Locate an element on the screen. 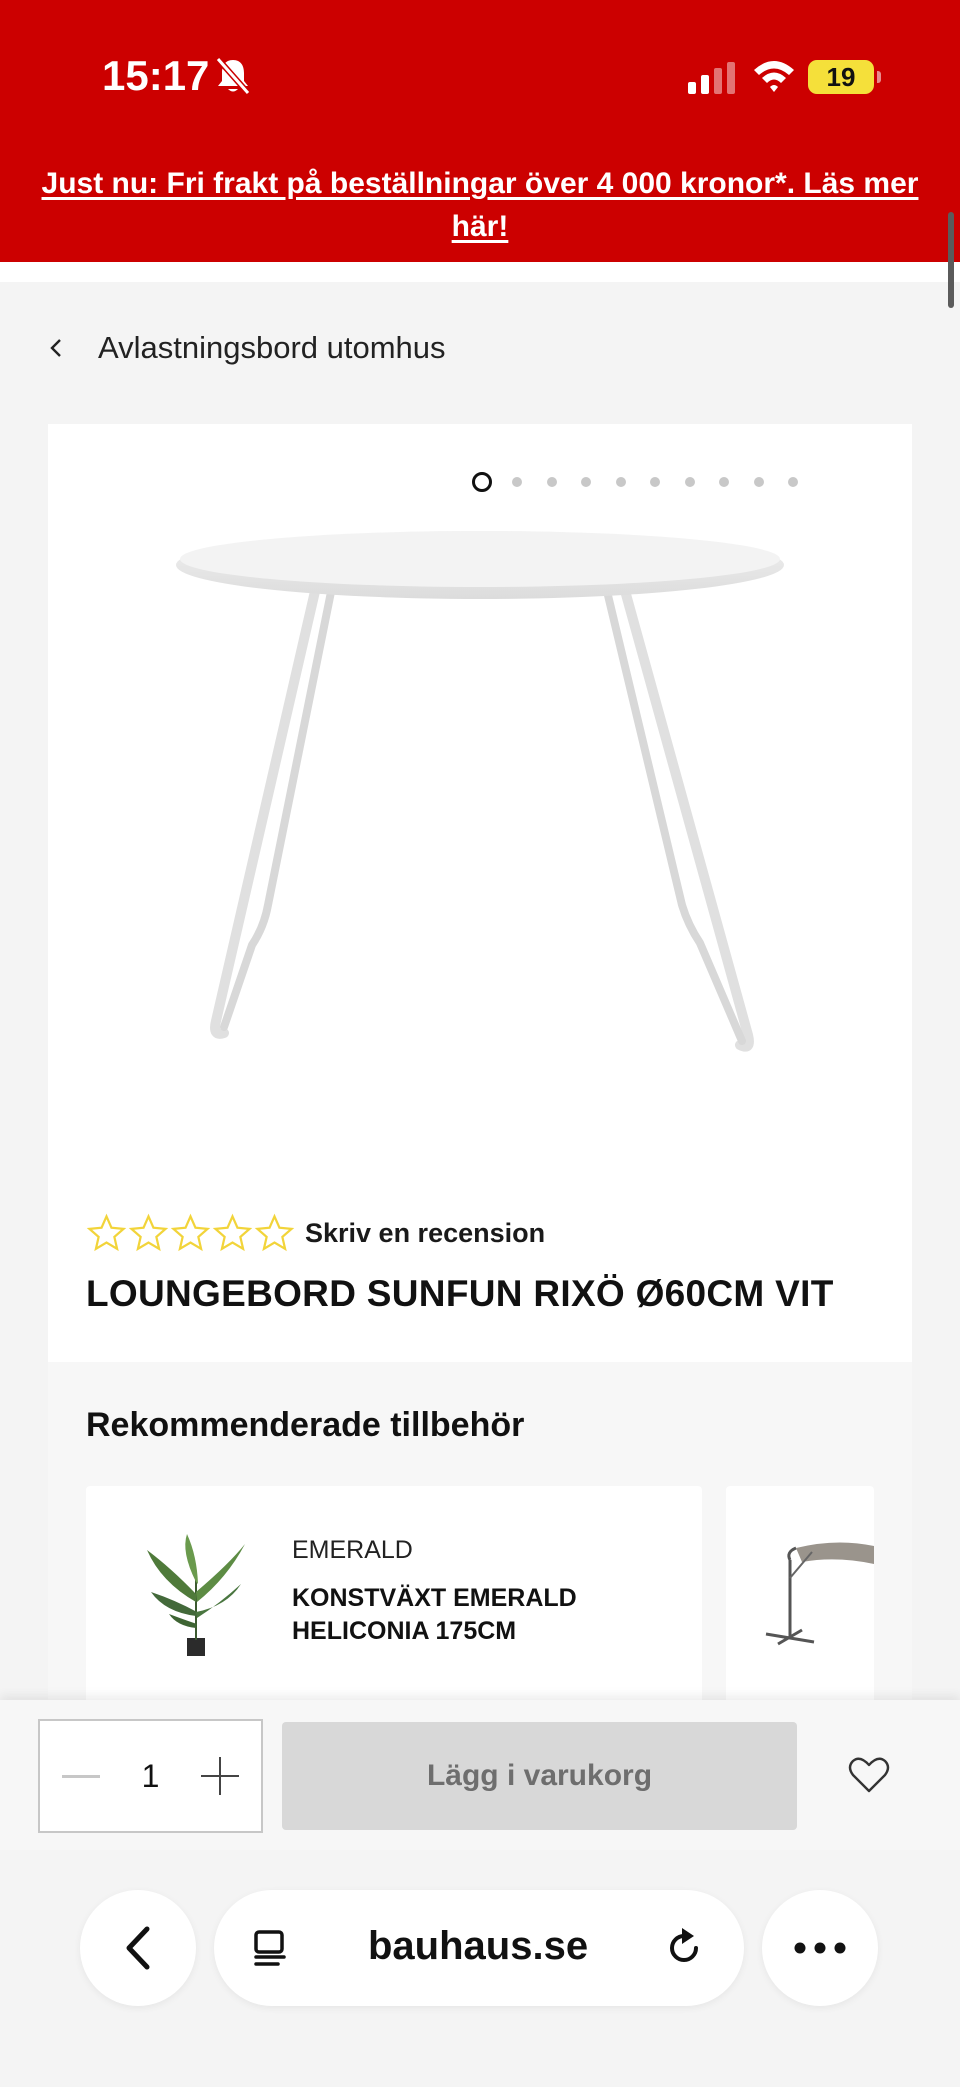  browser-back-button is located at coordinates (138, 1948).